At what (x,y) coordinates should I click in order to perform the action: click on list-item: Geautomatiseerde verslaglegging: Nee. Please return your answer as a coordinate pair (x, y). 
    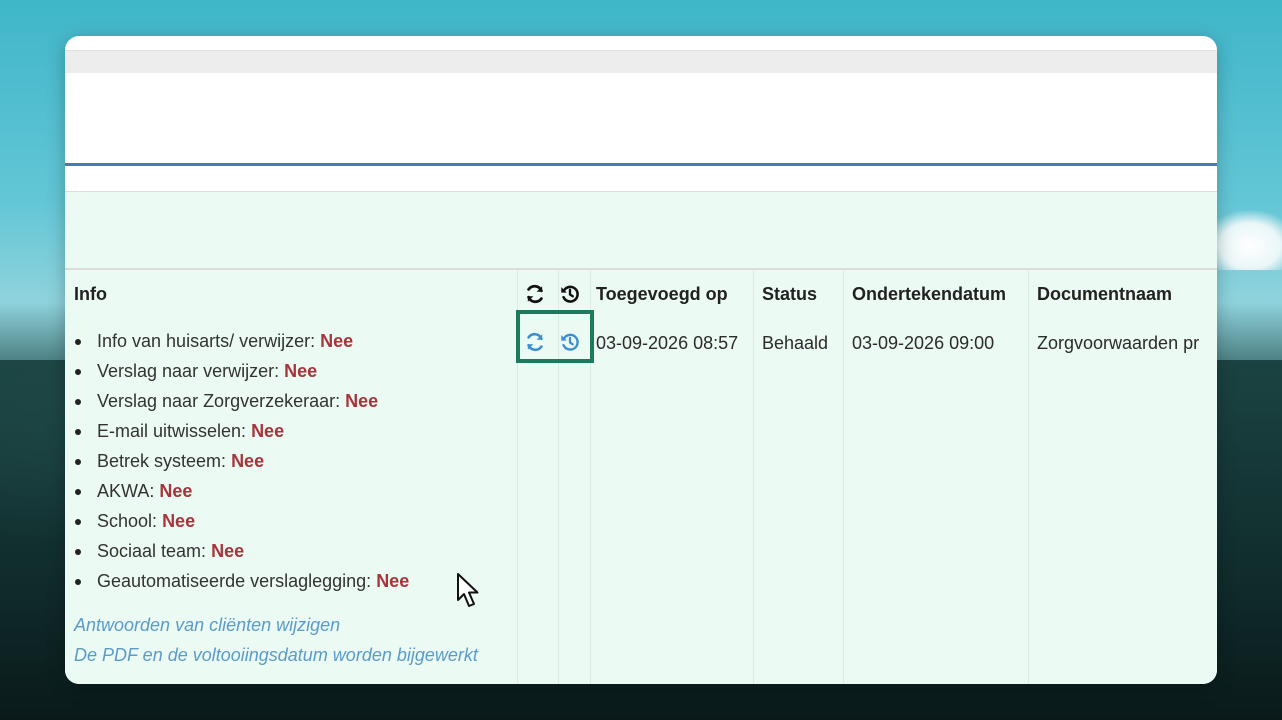
    Looking at the image, I should click on (241, 583).